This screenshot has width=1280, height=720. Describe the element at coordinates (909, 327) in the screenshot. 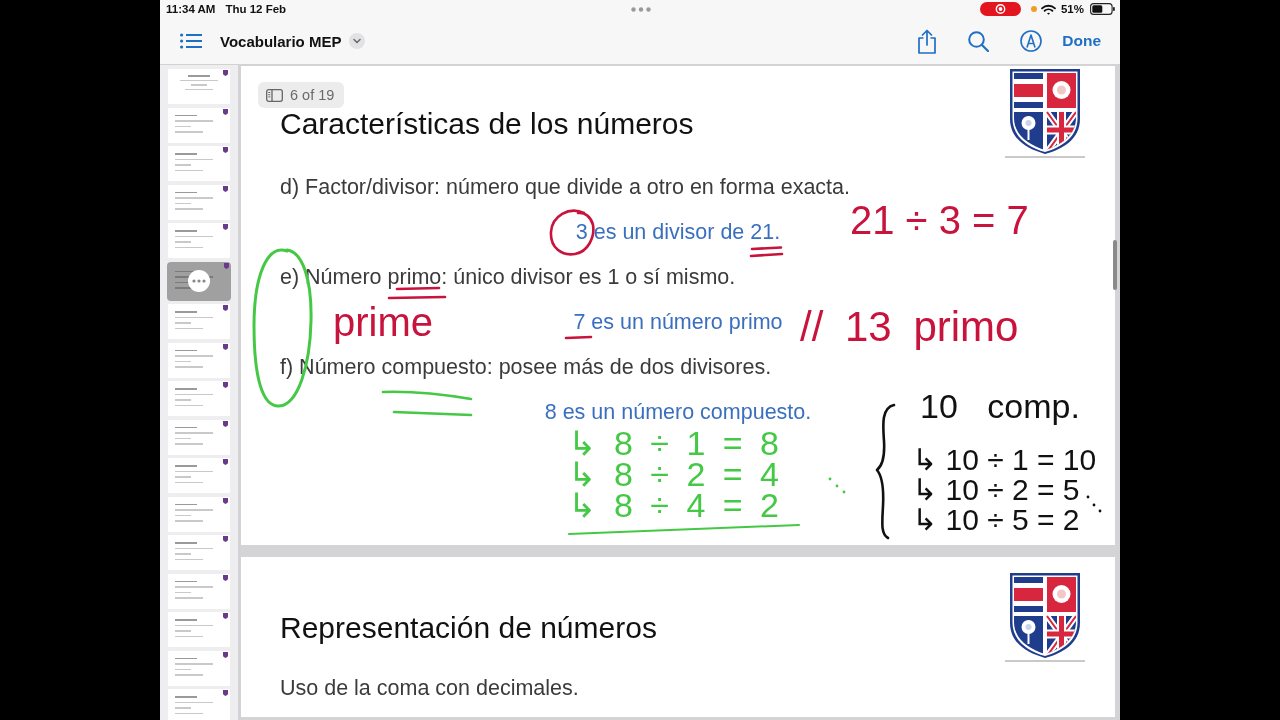

I see `handwritten-note: // 13 primo` at that location.